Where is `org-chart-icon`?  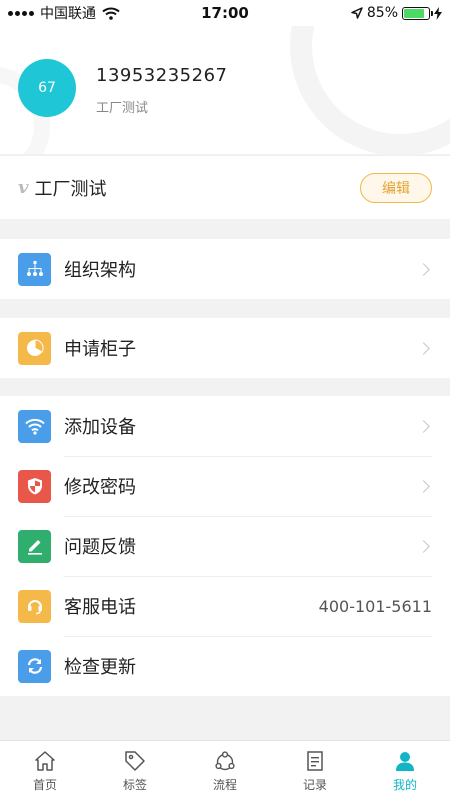
org-chart-icon is located at coordinates (34, 269).